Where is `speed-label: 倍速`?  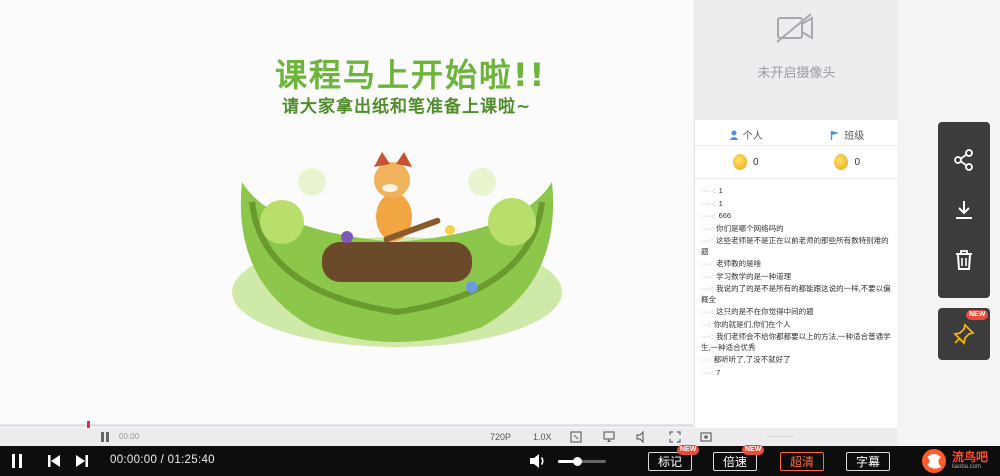
speed-label: 倍速 is located at coordinates (734, 462).